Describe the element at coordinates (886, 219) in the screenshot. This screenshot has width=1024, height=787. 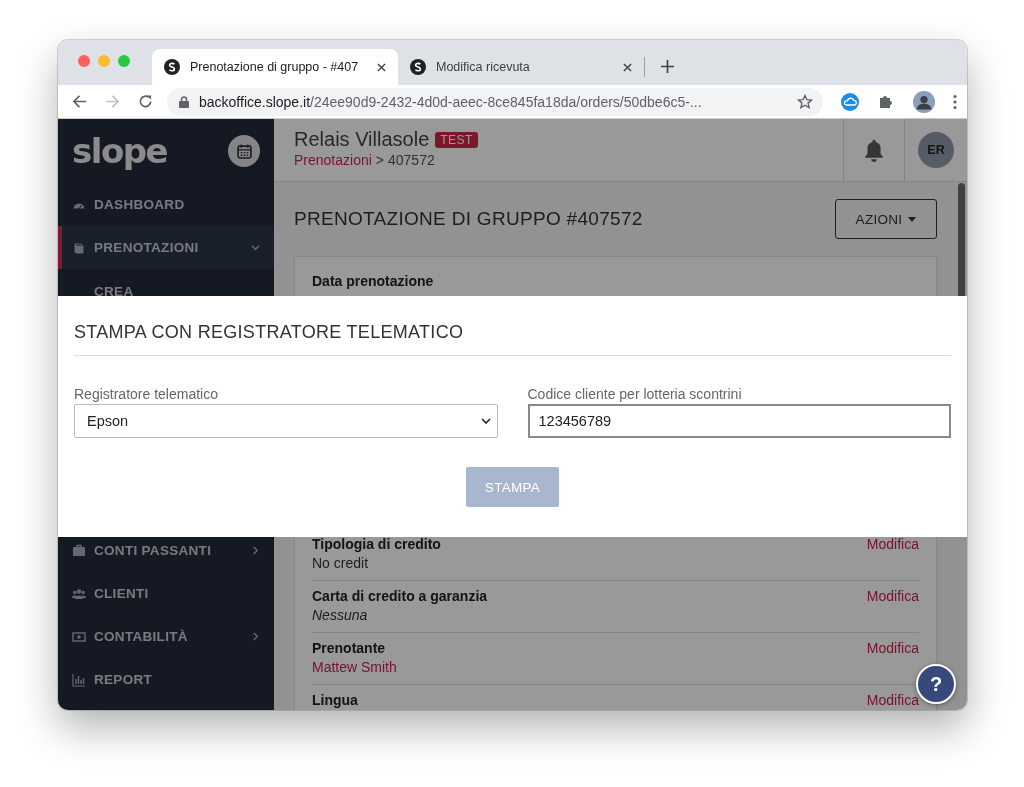
I see `actions-dropdown-button: AZIONI` at that location.